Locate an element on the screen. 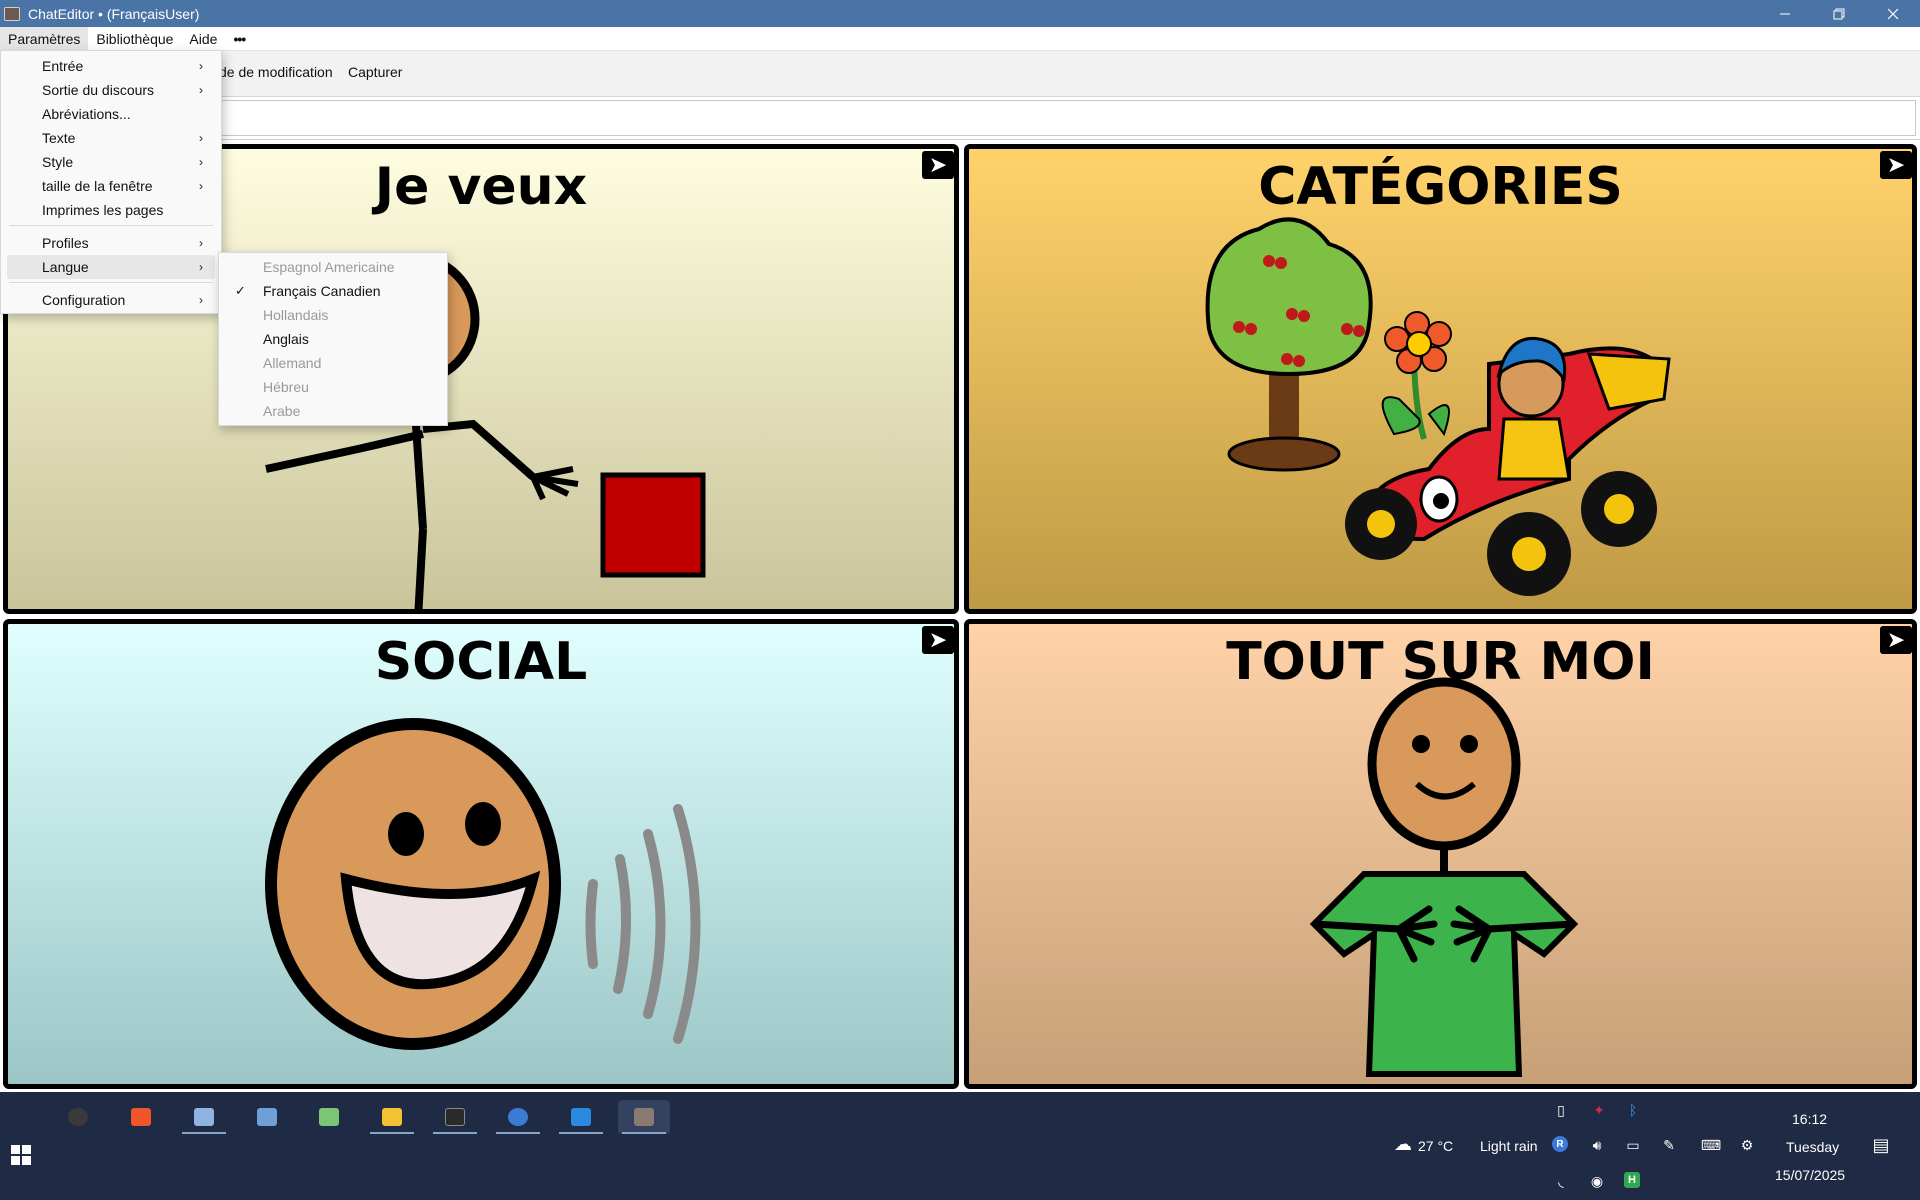 This screenshot has width=1920, height=1200. minimize-button is located at coordinates (1785, 13).